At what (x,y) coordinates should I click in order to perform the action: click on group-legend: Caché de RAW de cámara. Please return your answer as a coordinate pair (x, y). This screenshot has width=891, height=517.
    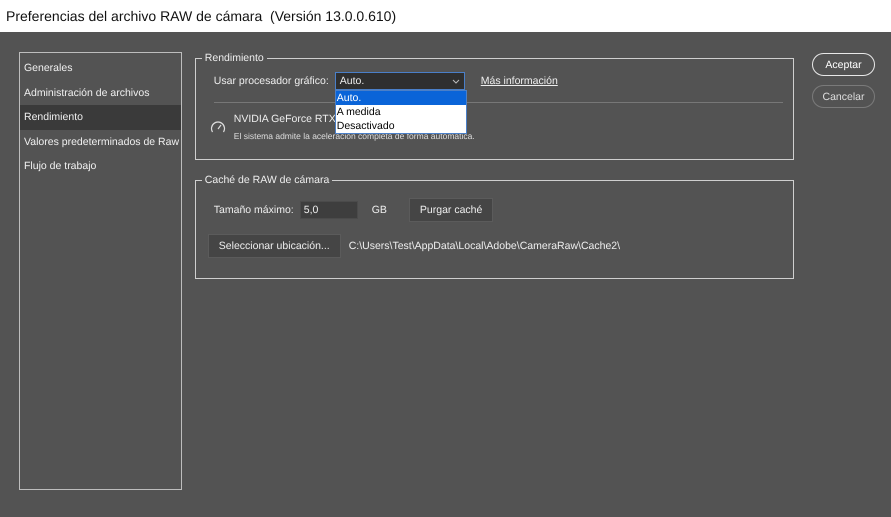
    Looking at the image, I should click on (267, 180).